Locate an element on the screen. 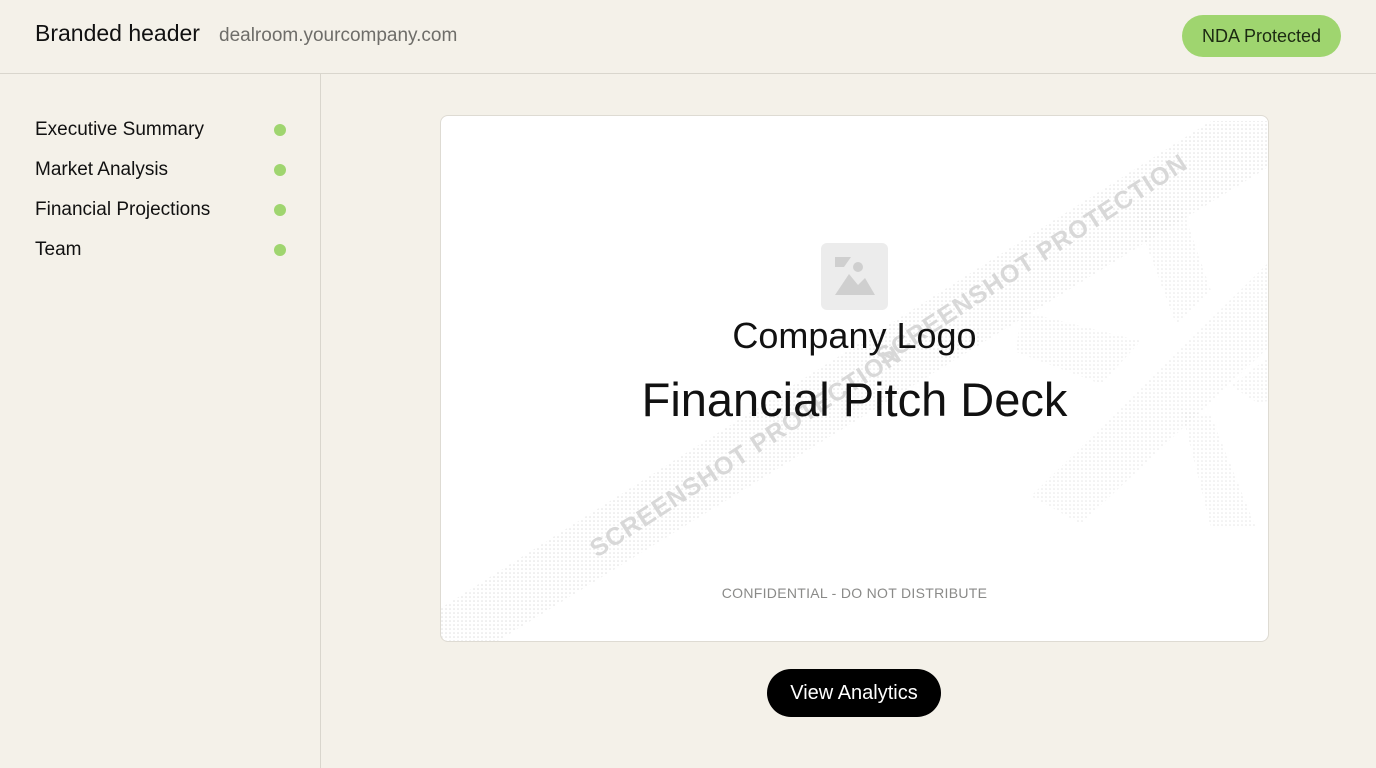 This screenshot has height=768, width=1376. sidebar-item-financial-projections: Financial Projections is located at coordinates (161, 210).